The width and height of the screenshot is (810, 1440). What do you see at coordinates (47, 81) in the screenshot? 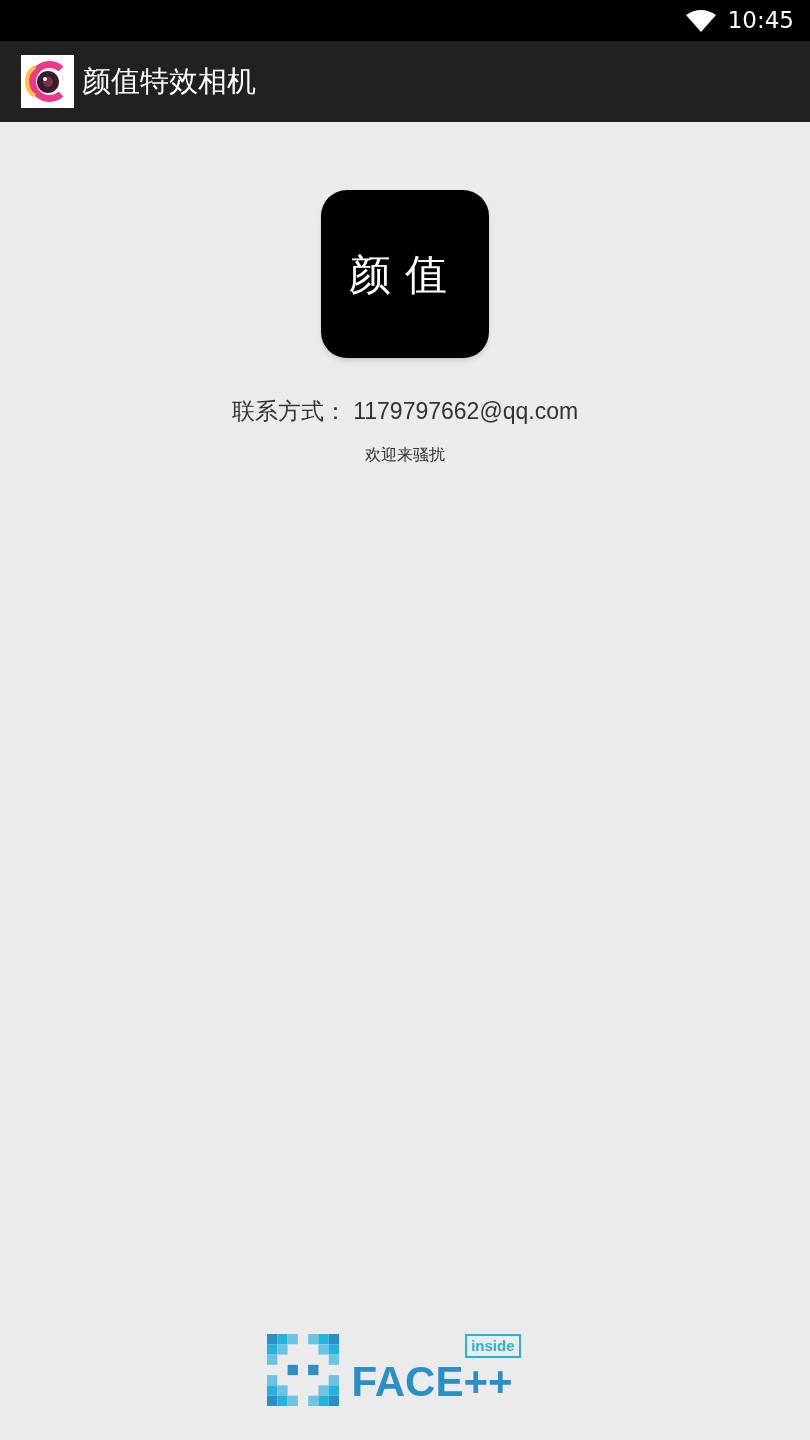
I see `camera-app-icon` at bounding box center [47, 81].